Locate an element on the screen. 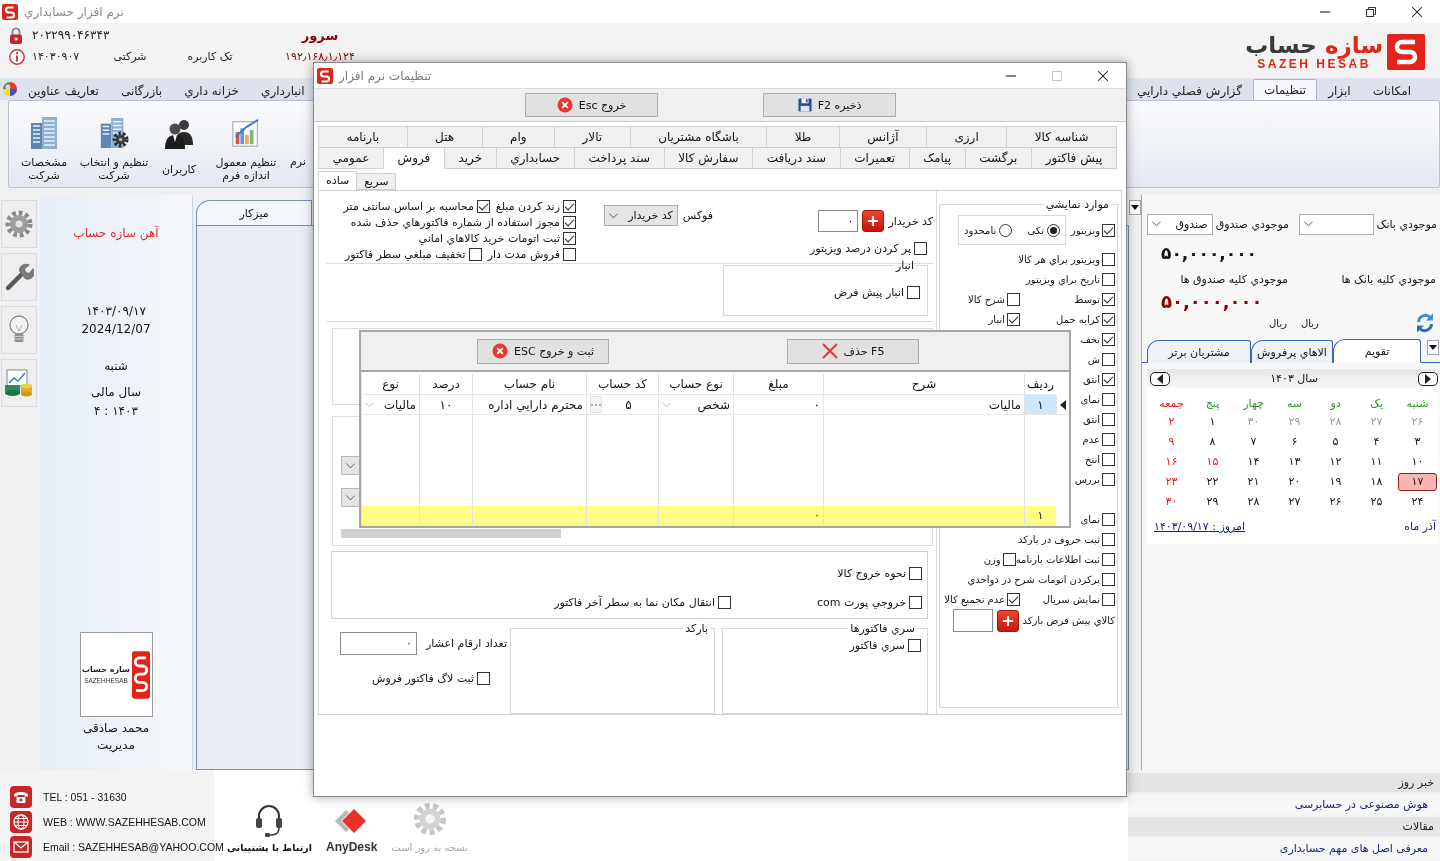  tab: پیش فاکتور is located at coordinates (1074, 158).